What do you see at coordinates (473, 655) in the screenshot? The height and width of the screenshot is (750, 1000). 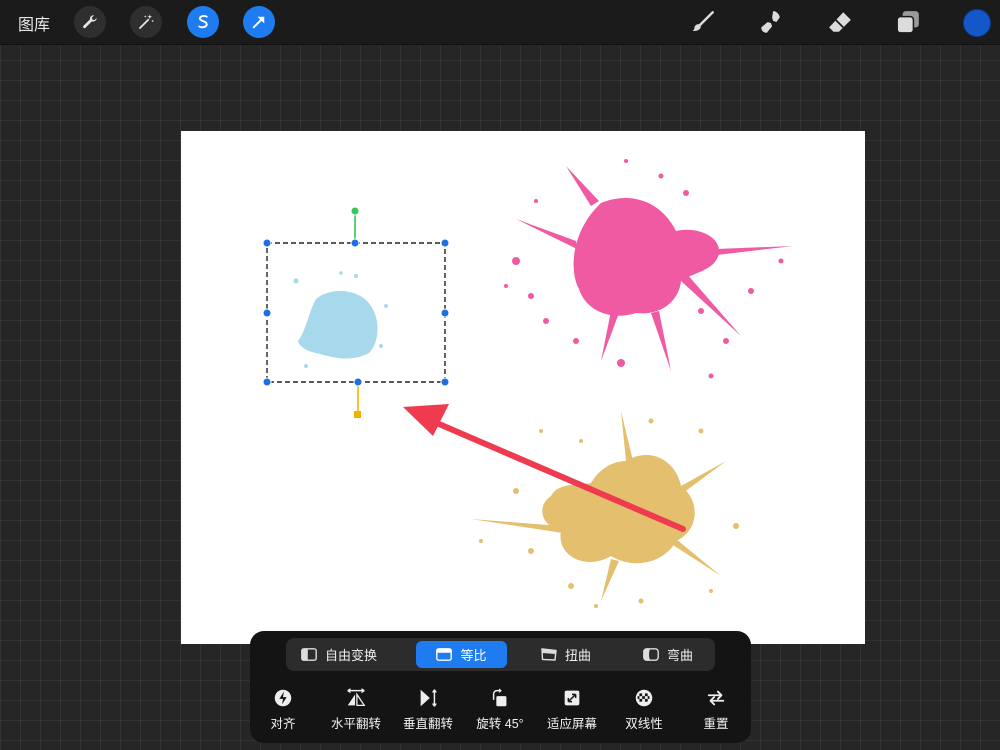 I see `mode-label: 等比` at bounding box center [473, 655].